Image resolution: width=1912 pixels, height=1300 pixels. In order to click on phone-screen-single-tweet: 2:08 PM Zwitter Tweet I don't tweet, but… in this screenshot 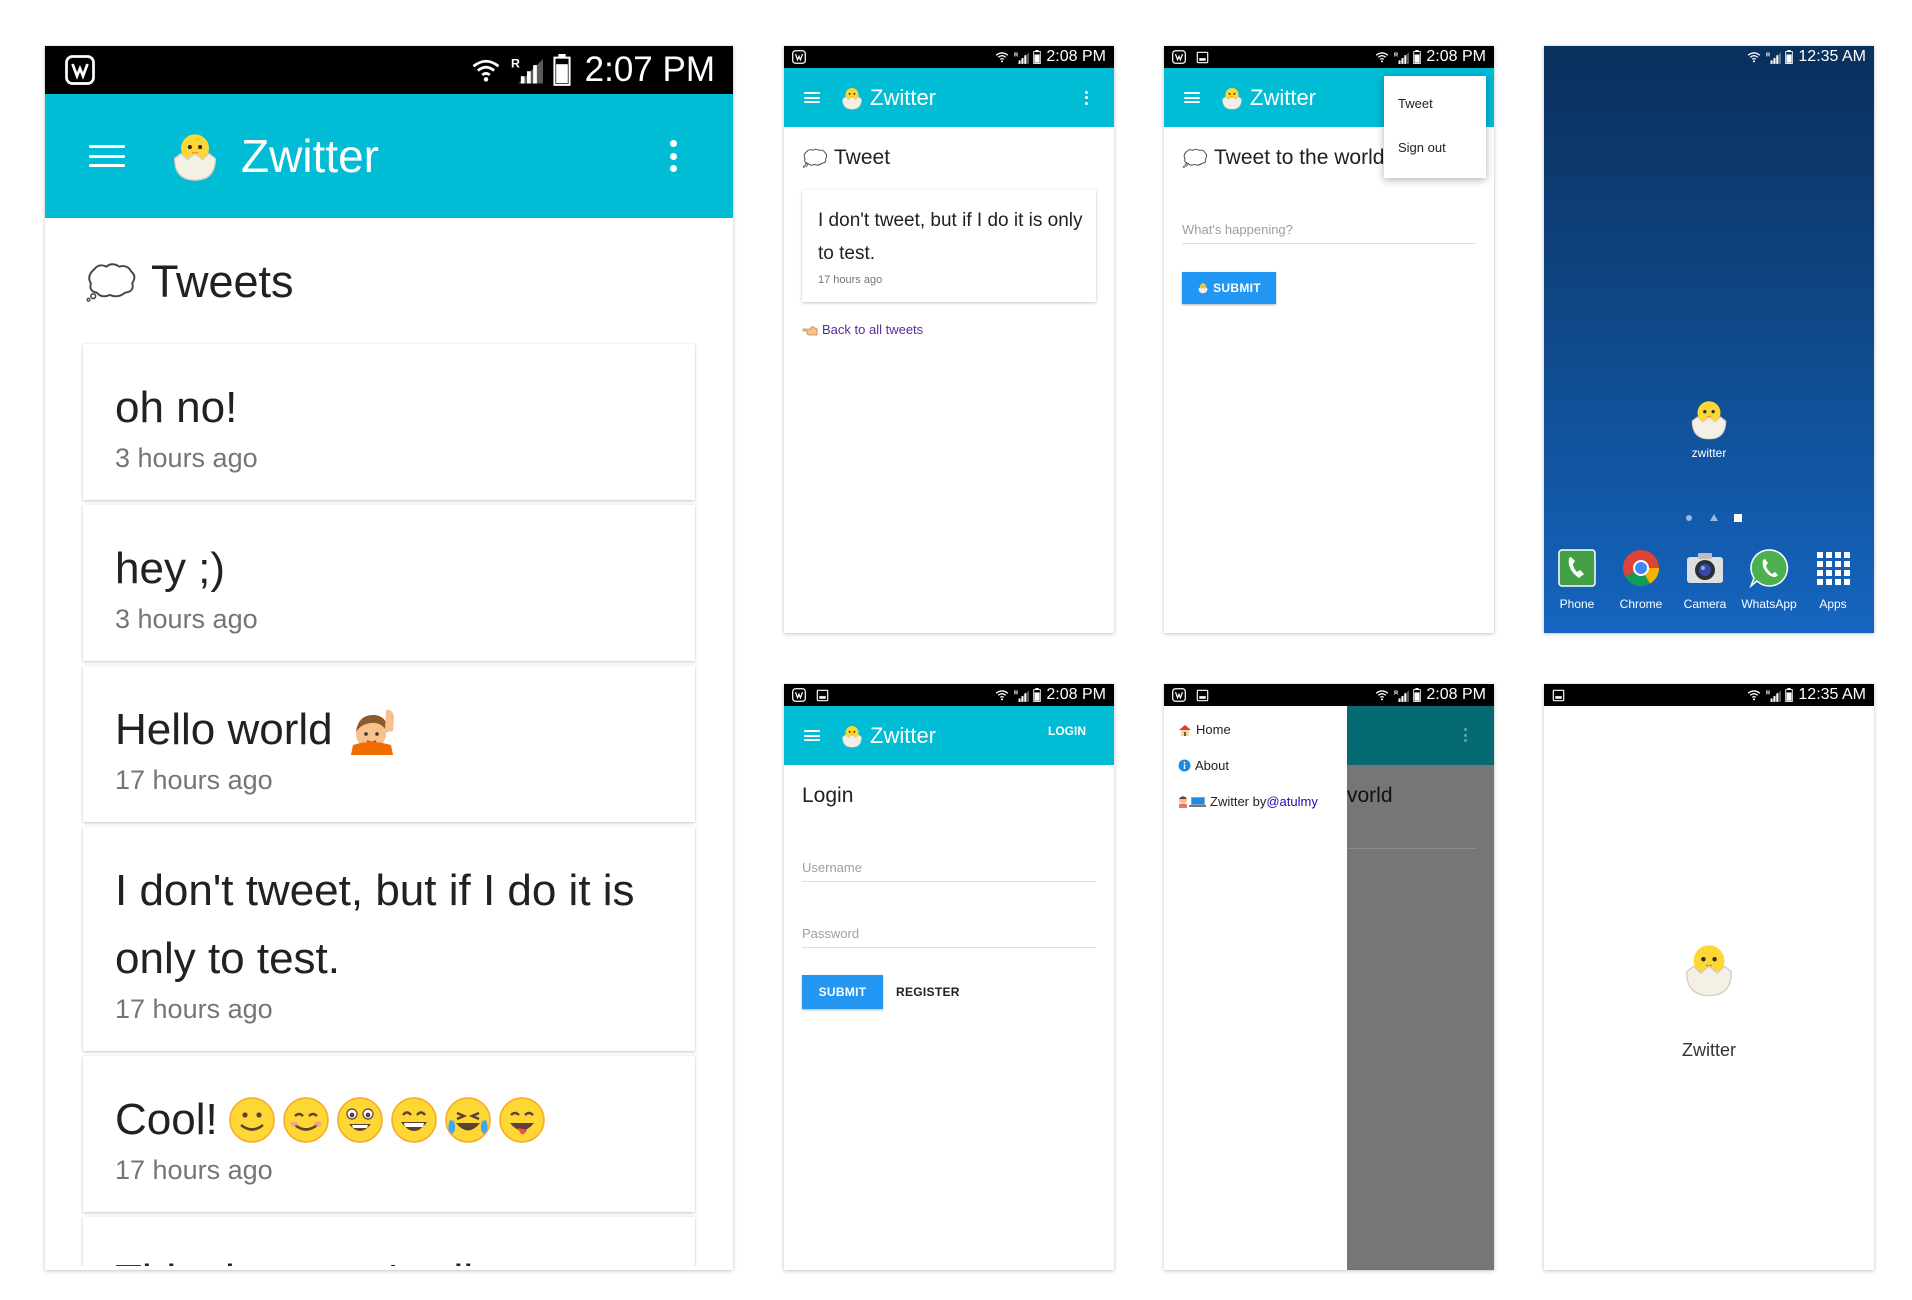, I will do `click(949, 339)`.